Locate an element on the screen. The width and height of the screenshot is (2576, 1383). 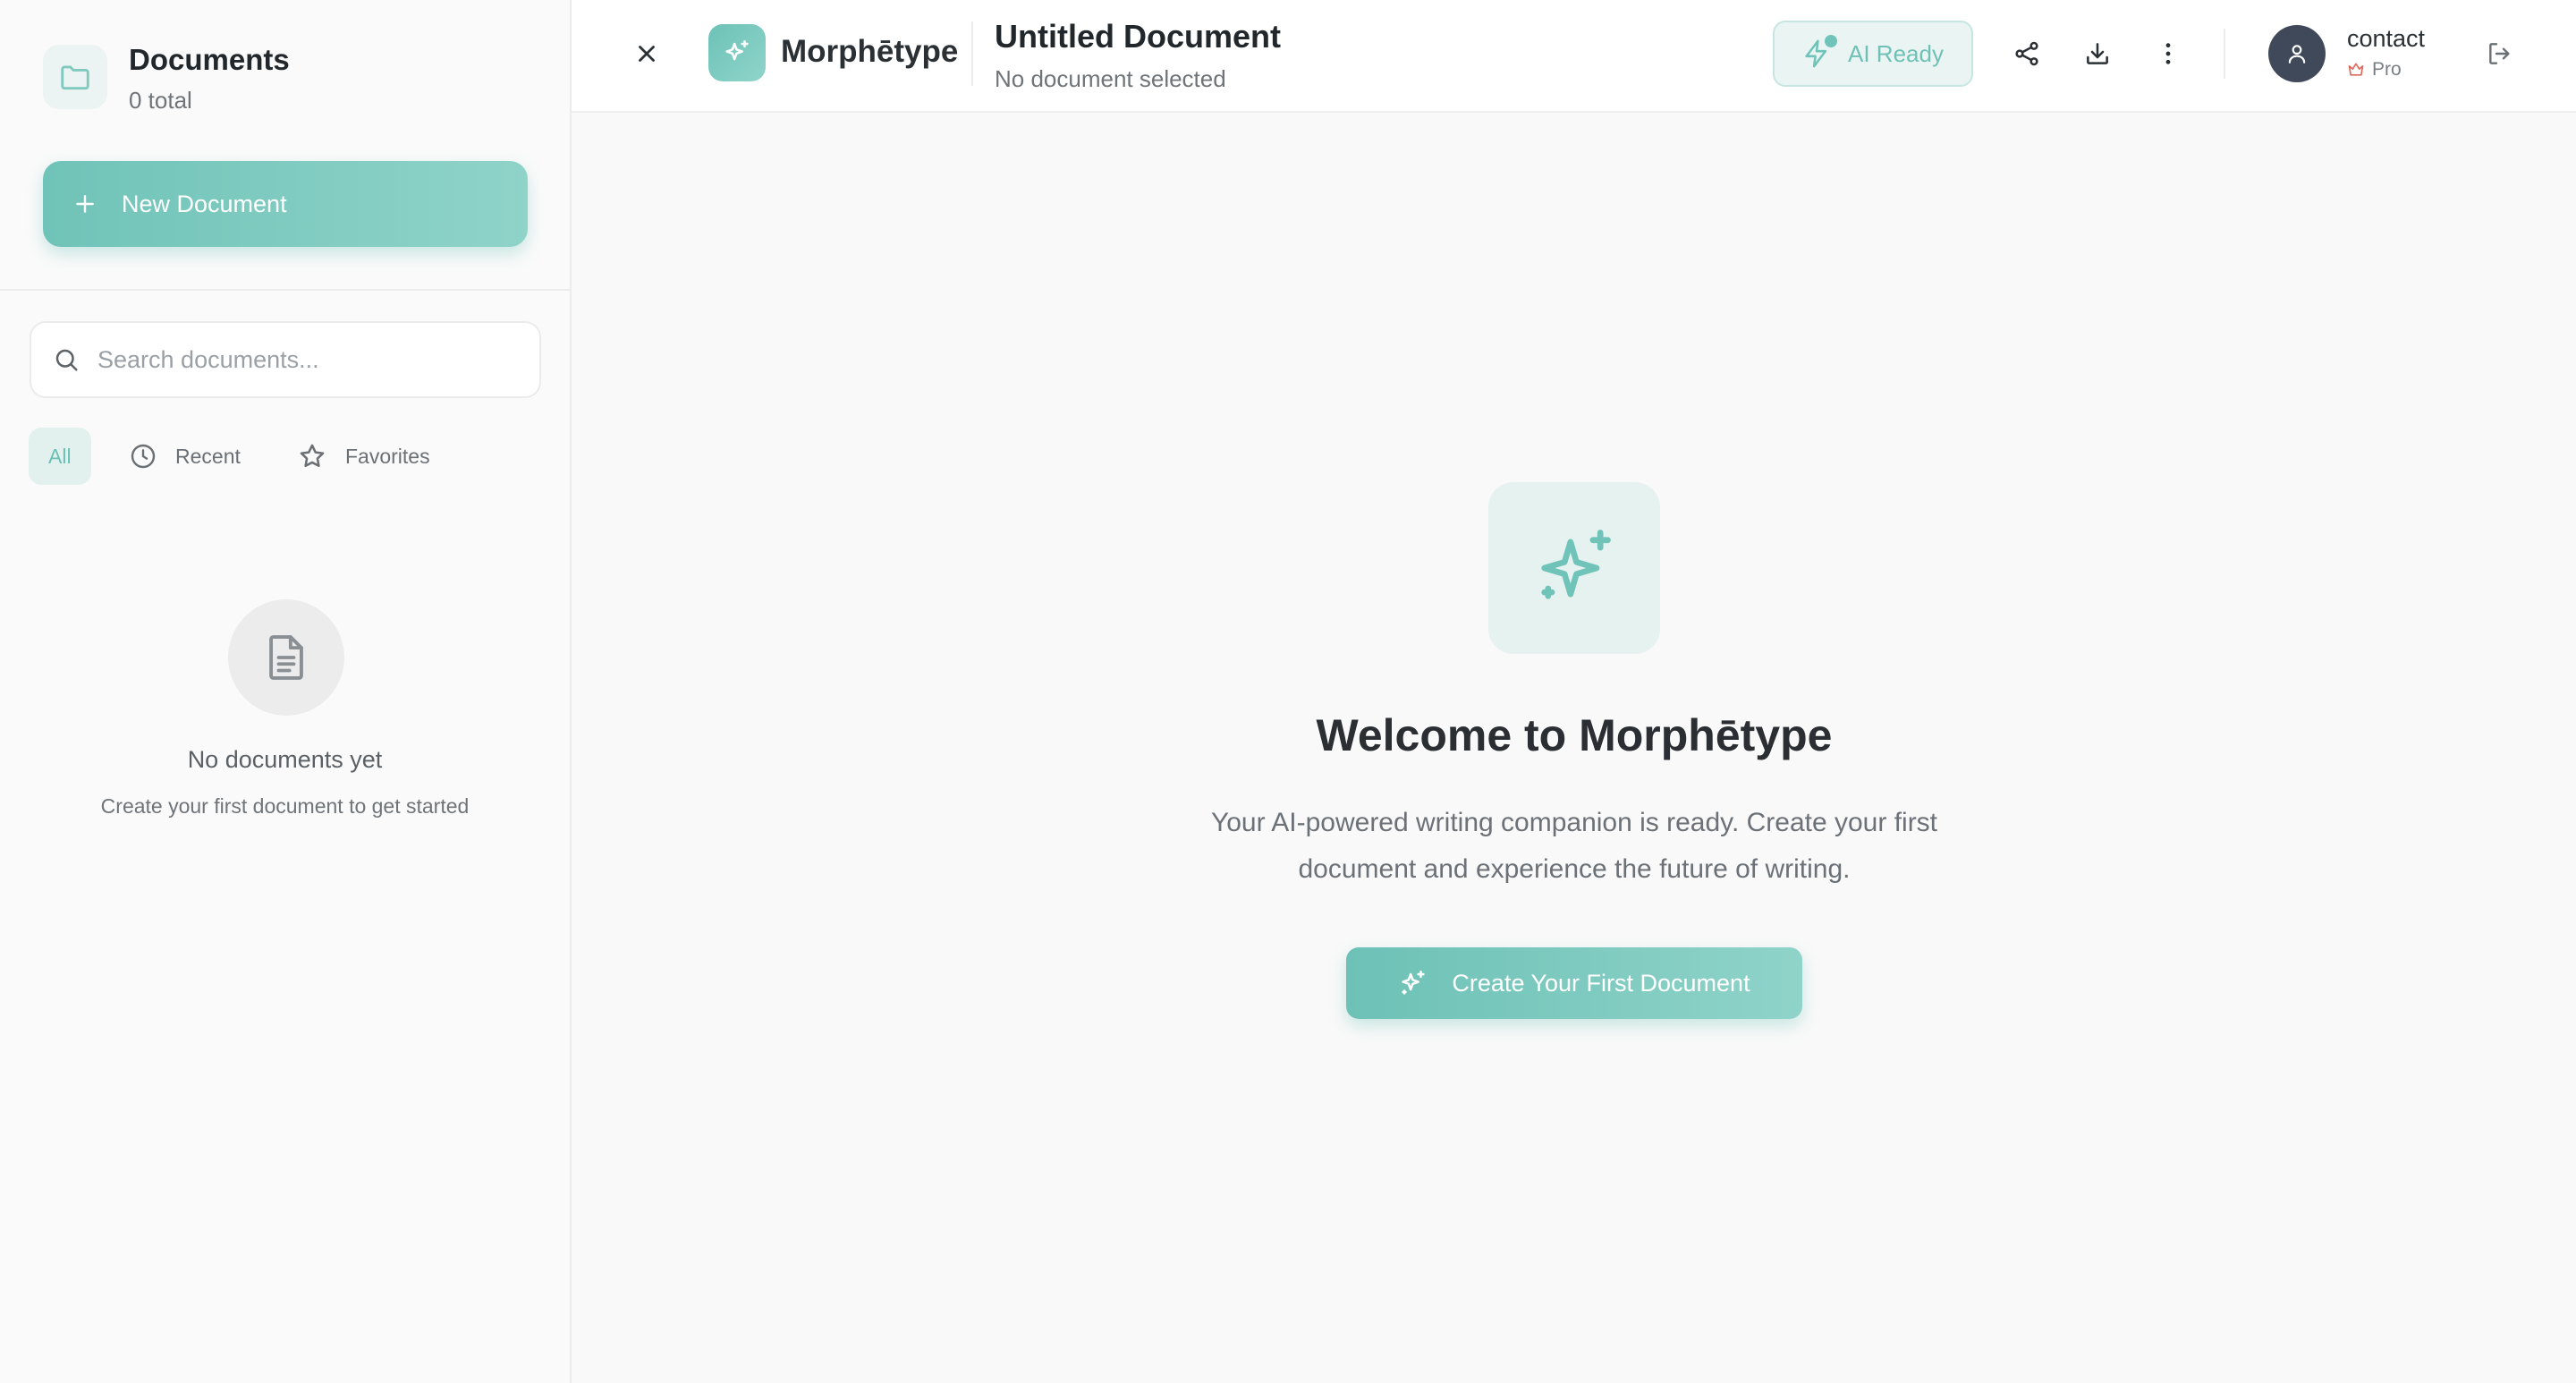
new-document-label: New Document is located at coordinates (204, 204).